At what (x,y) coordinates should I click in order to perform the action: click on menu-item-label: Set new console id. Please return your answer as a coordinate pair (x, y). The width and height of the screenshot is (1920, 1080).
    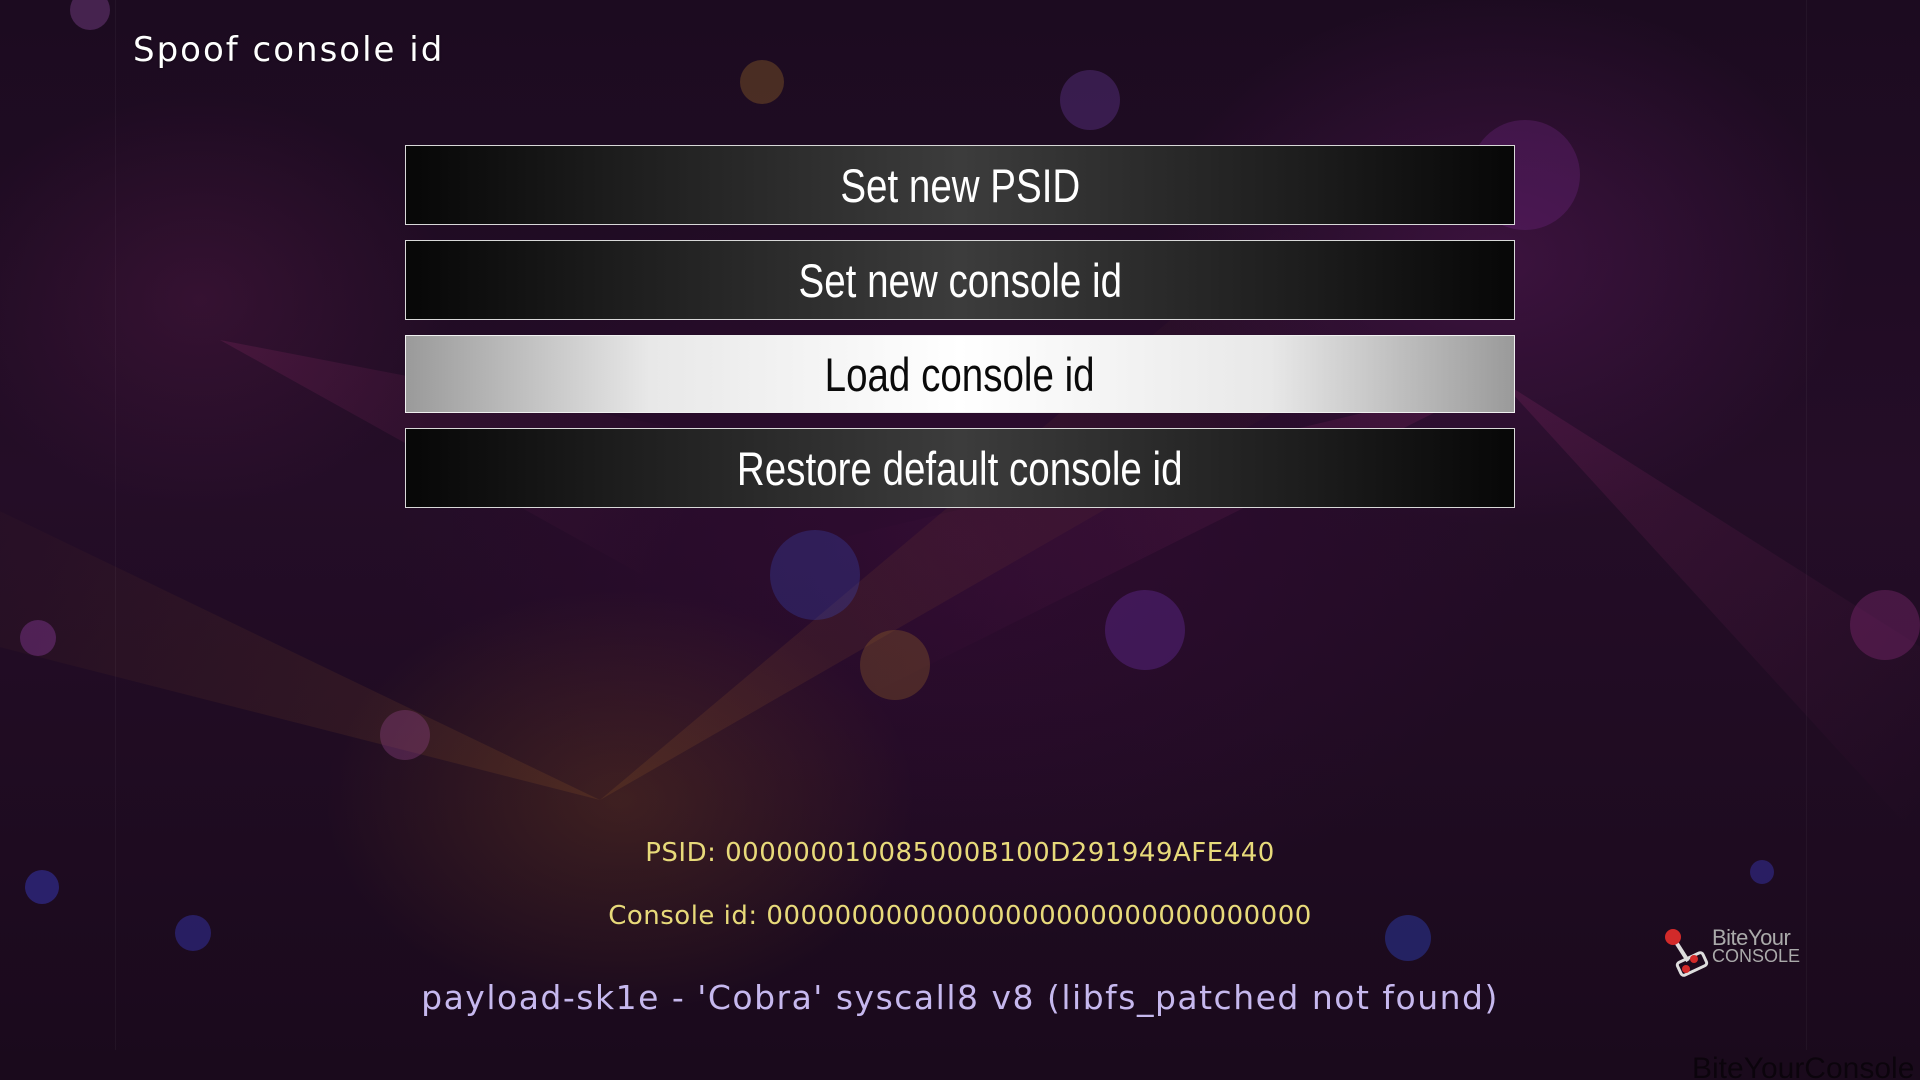
    Looking at the image, I should click on (960, 280).